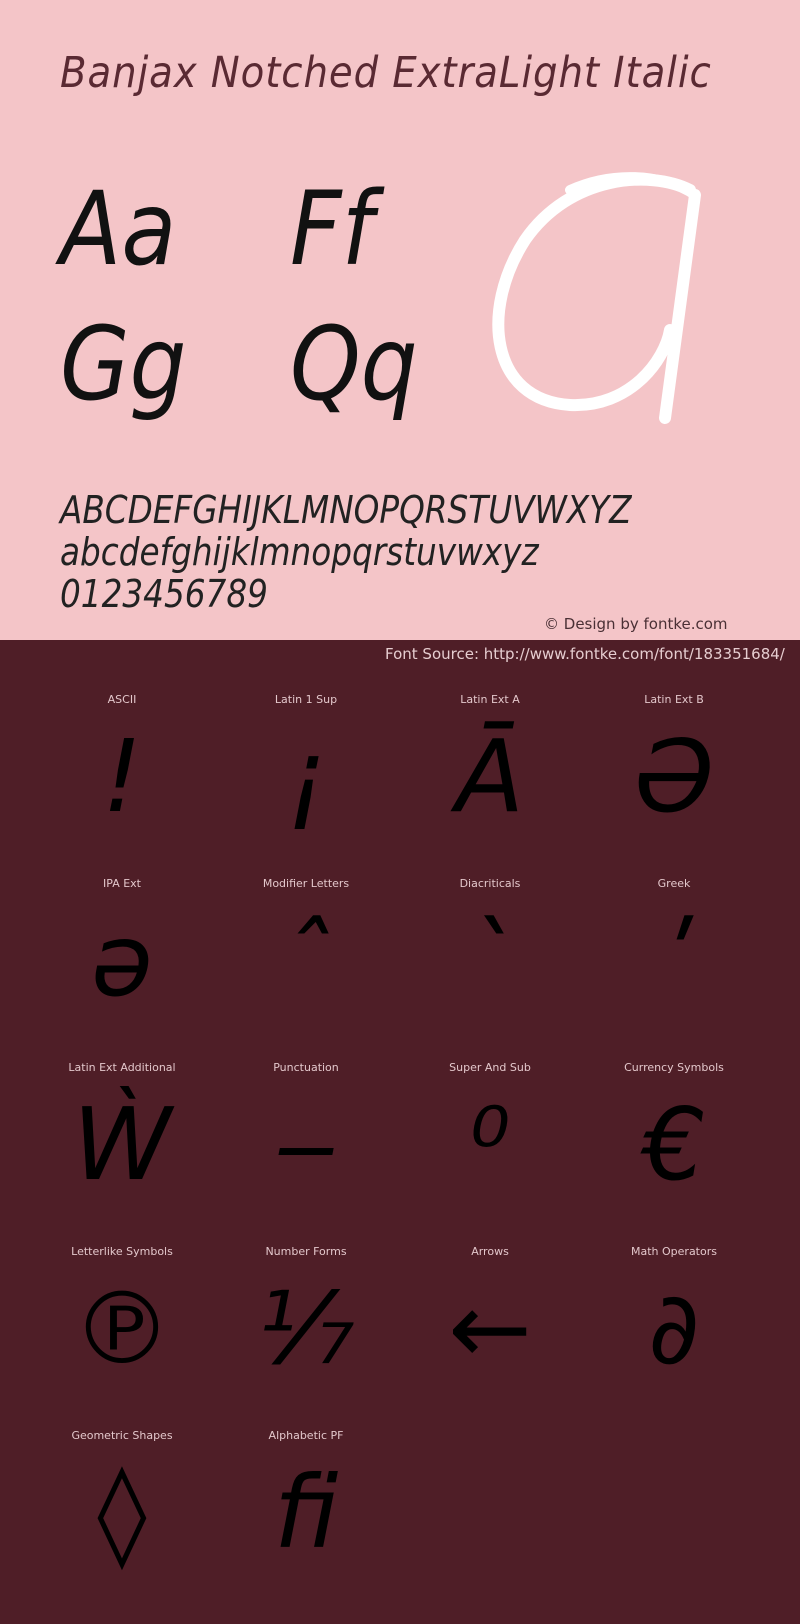  What do you see at coordinates (306, 1328) in the screenshot?
I see `block-glyph: ⅐` at bounding box center [306, 1328].